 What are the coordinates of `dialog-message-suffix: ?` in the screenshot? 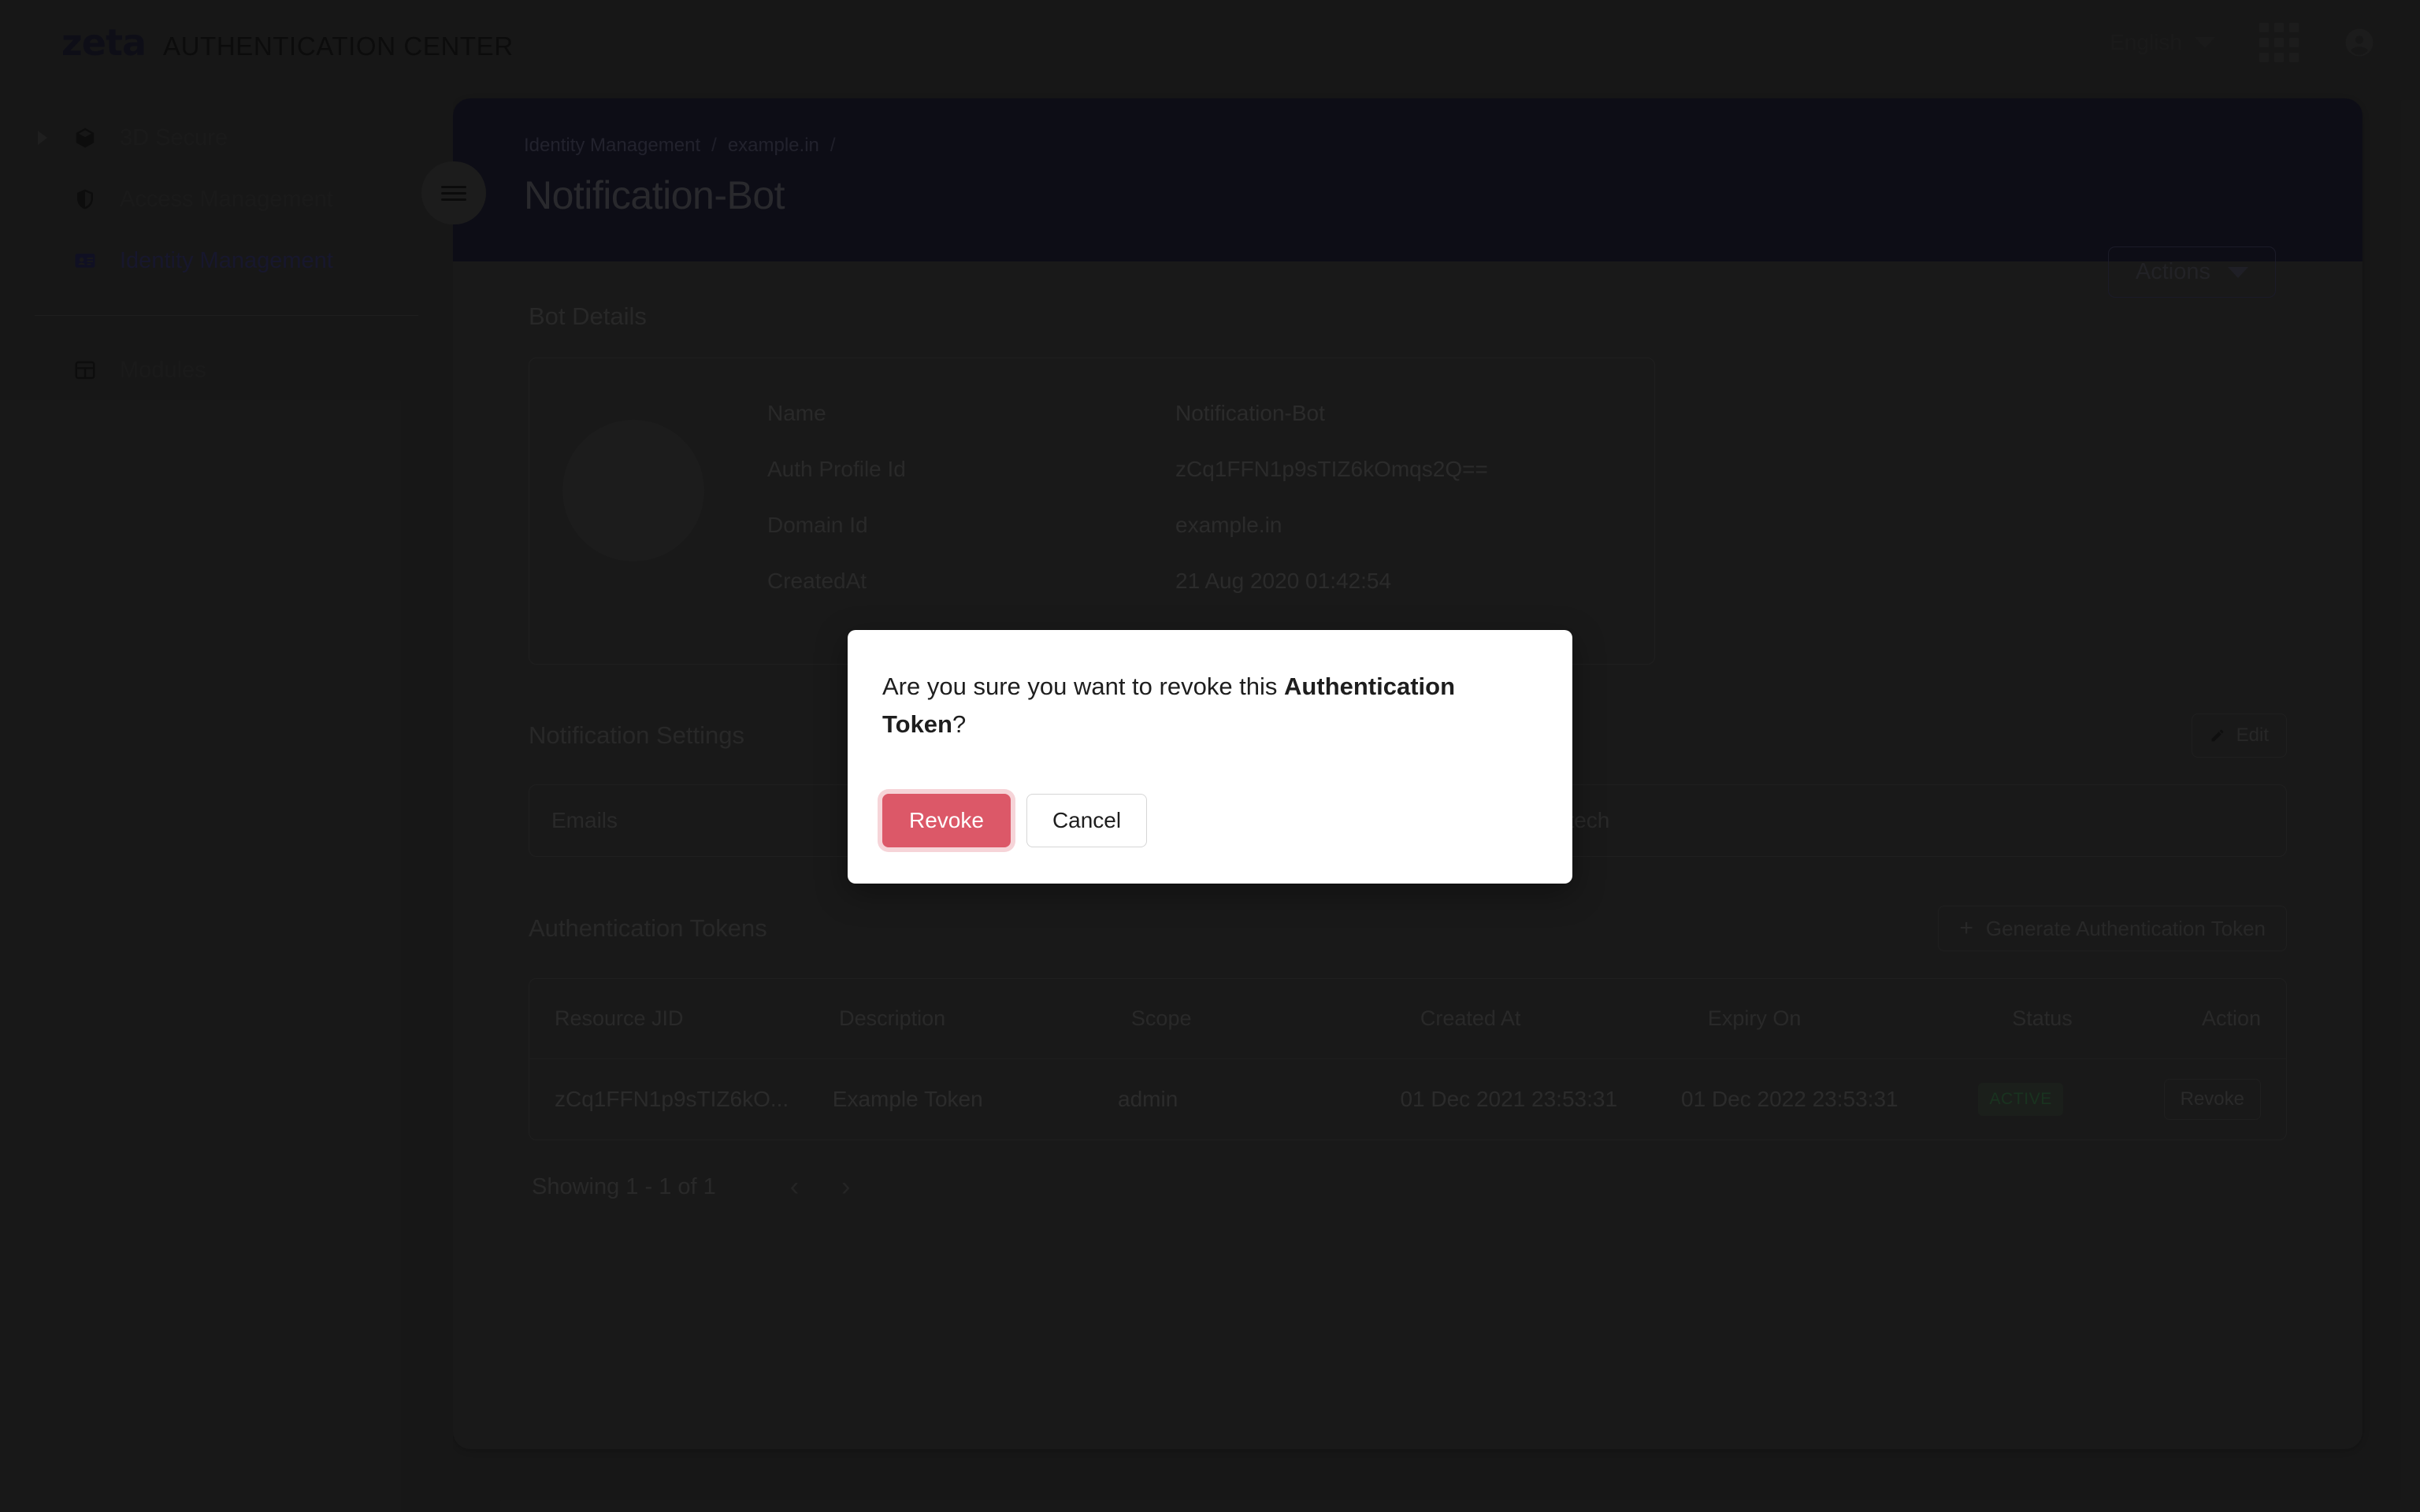 It's located at (959, 724).